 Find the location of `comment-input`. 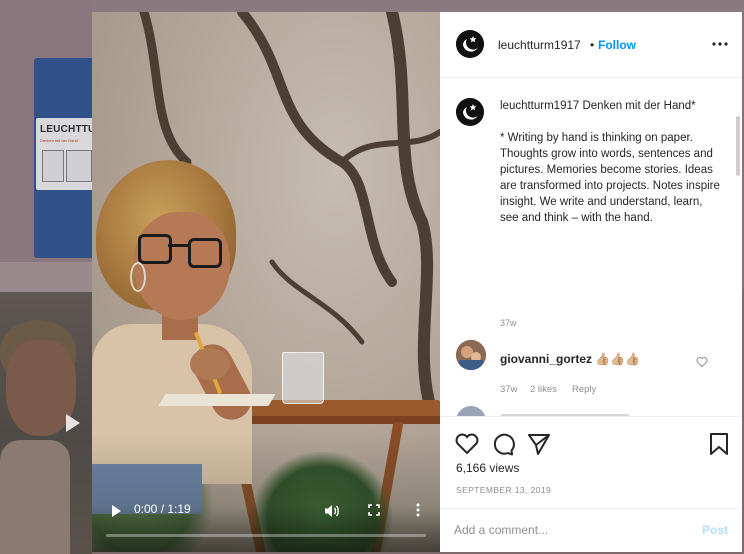

comment-input is located at coordinates (569, 530).